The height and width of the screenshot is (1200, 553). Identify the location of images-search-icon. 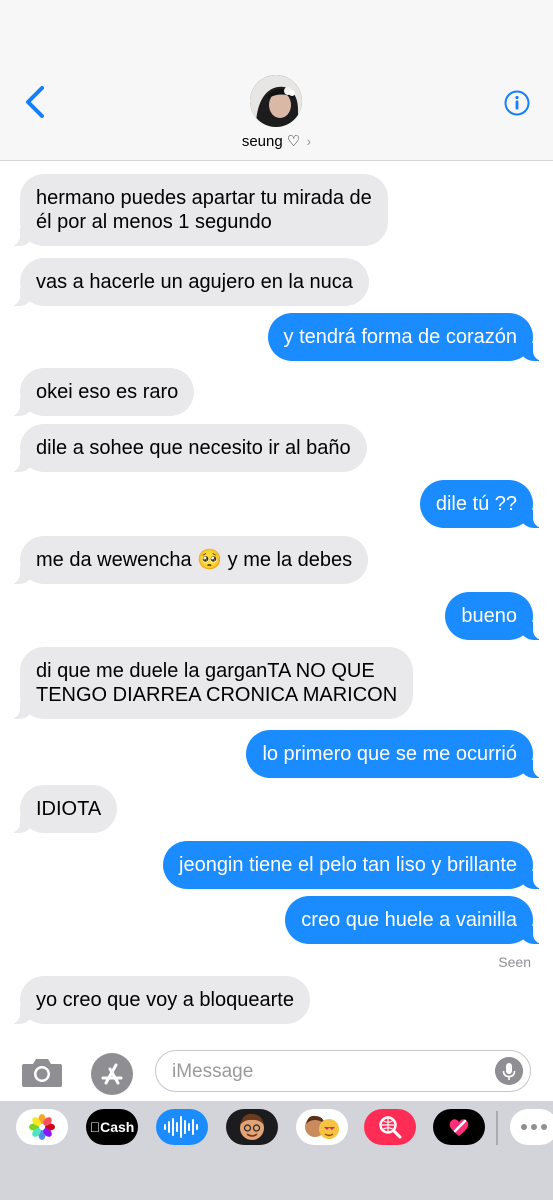
(390, 1127).